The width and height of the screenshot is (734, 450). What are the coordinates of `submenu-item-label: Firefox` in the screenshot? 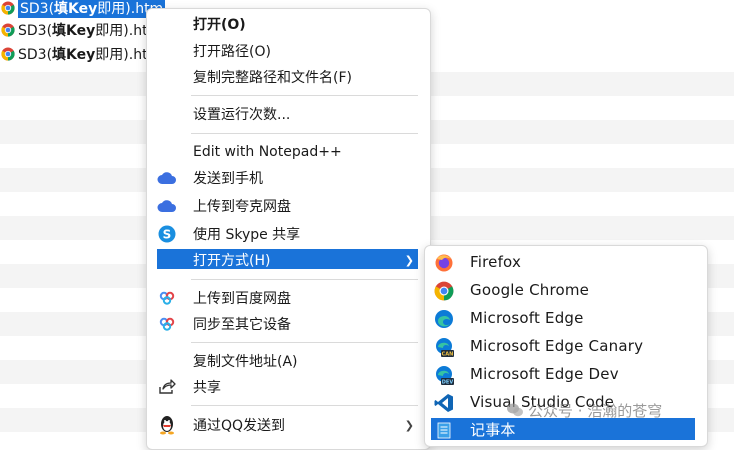 It's located at (496, 262).